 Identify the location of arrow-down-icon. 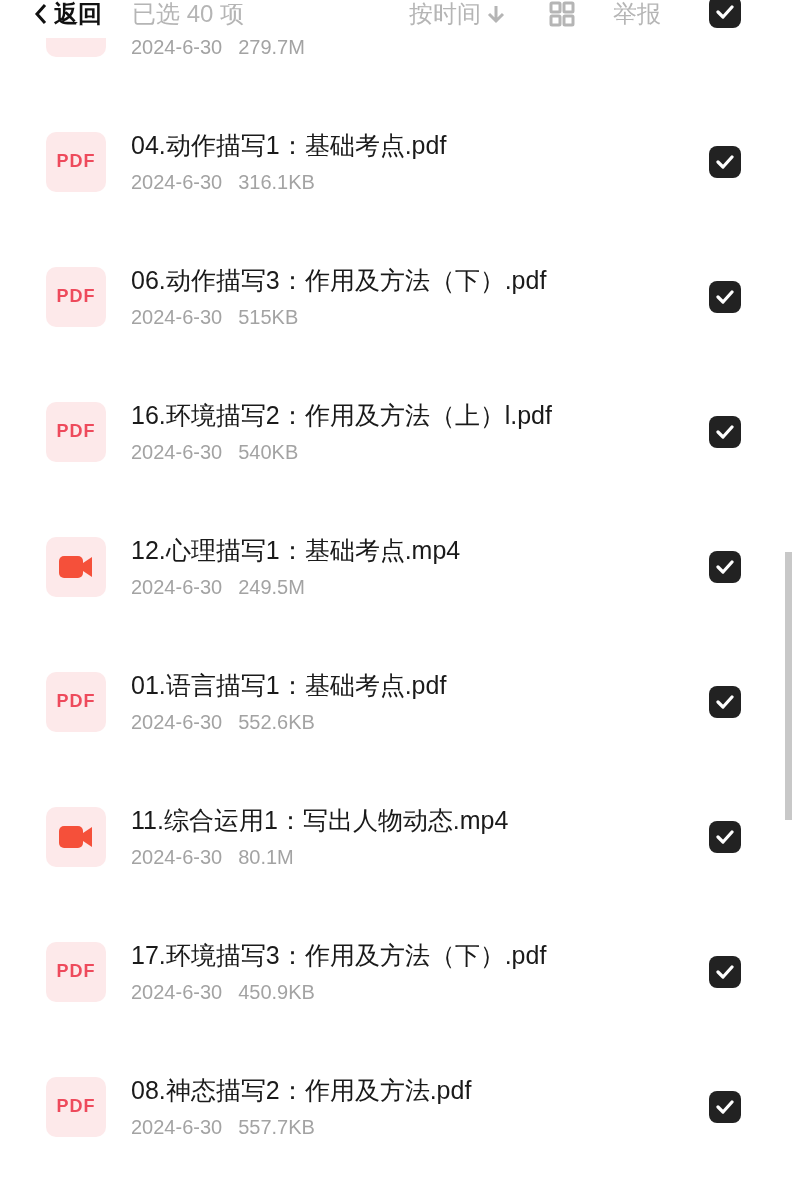
(496, 14).